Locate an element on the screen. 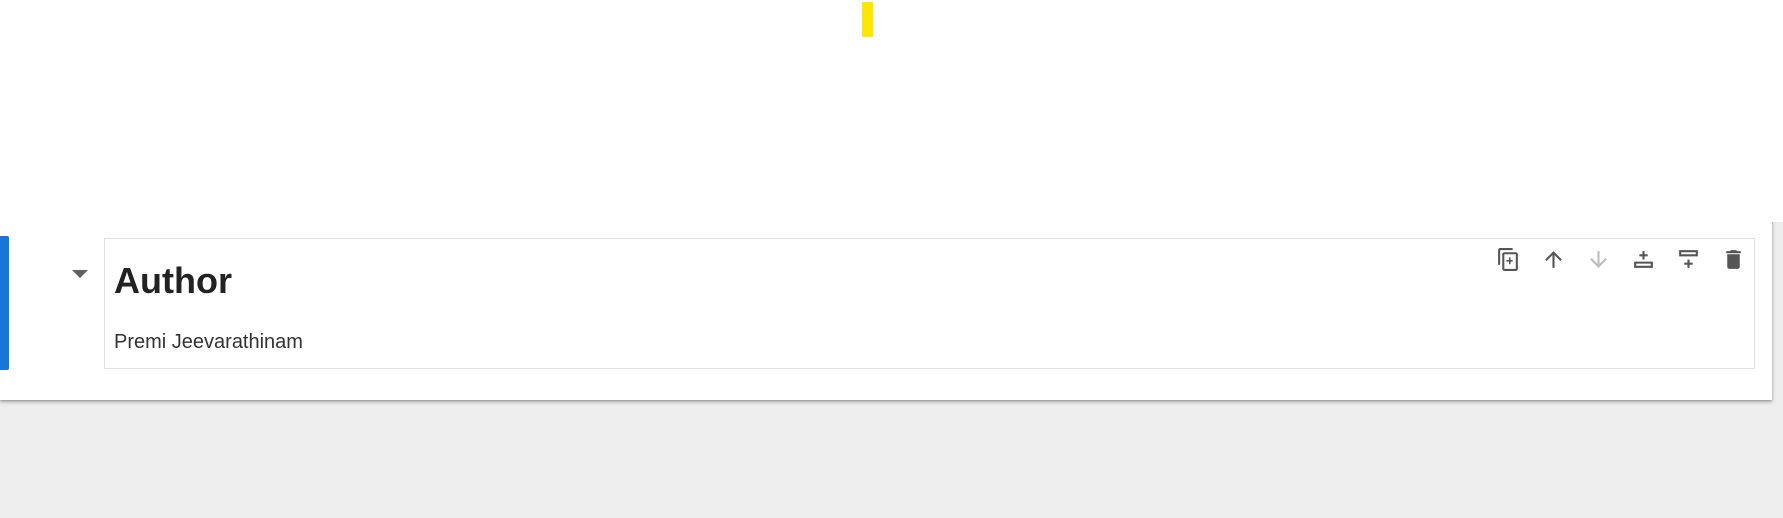 The image size is (1783, 518). insert-above-icon is located at coordinates (1643, 259).